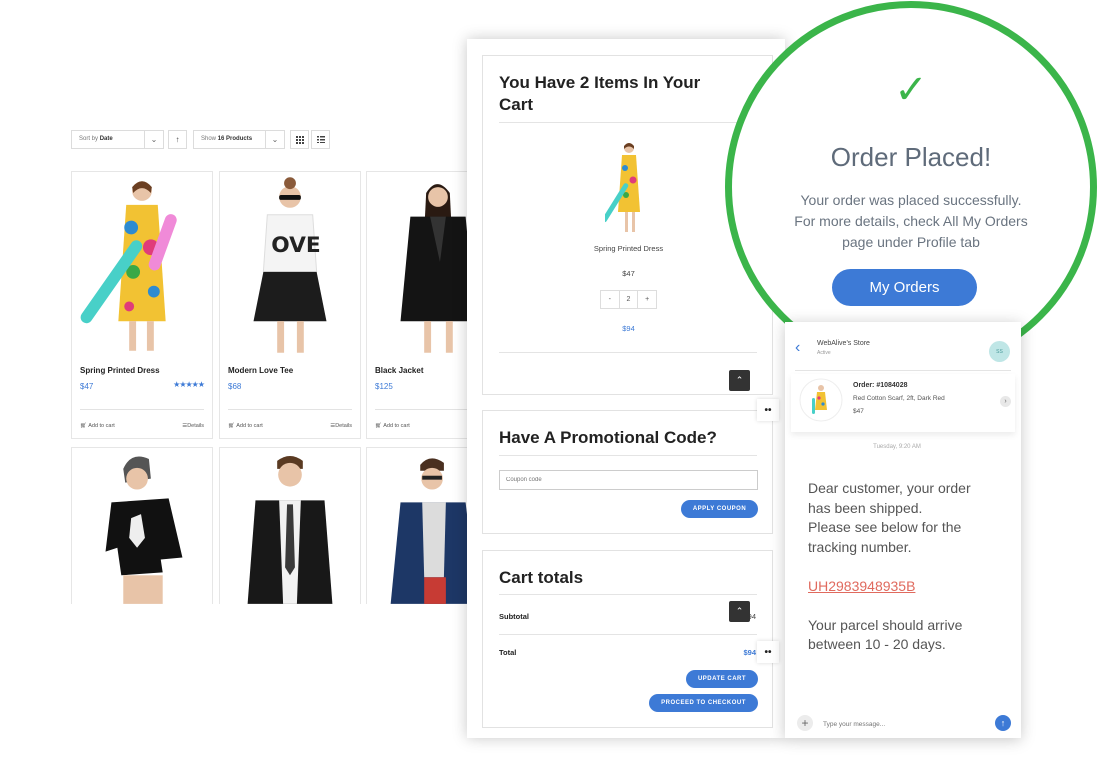  I want to click on total-value: $94, so click(749, 652).